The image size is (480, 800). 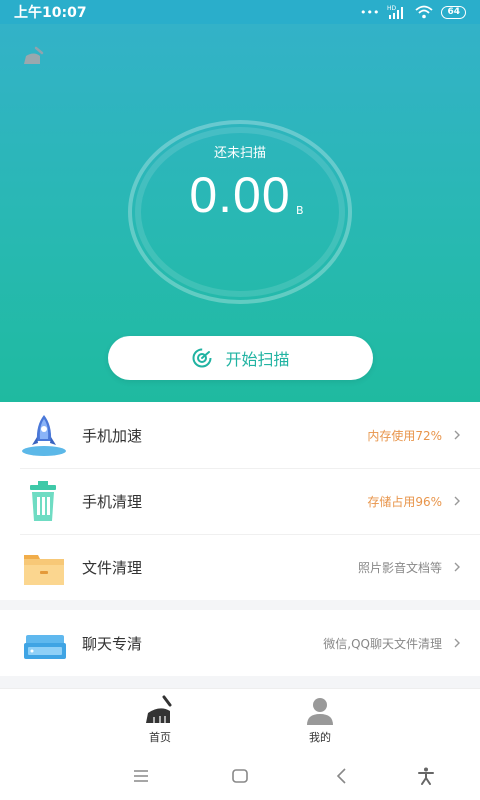 What do you see at coordinates (392, 8) in the screenshot?
I see `network-type: HD` at bounding box center [392, 8].